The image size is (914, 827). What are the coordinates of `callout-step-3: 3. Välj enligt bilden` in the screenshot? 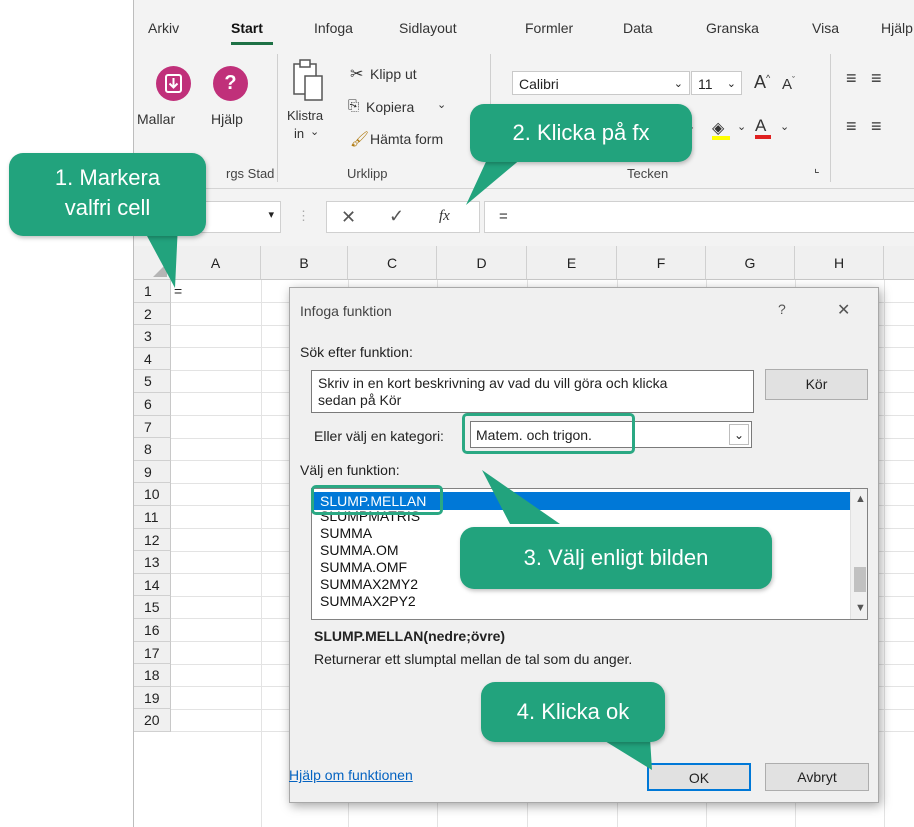 It's located at (616, 558).